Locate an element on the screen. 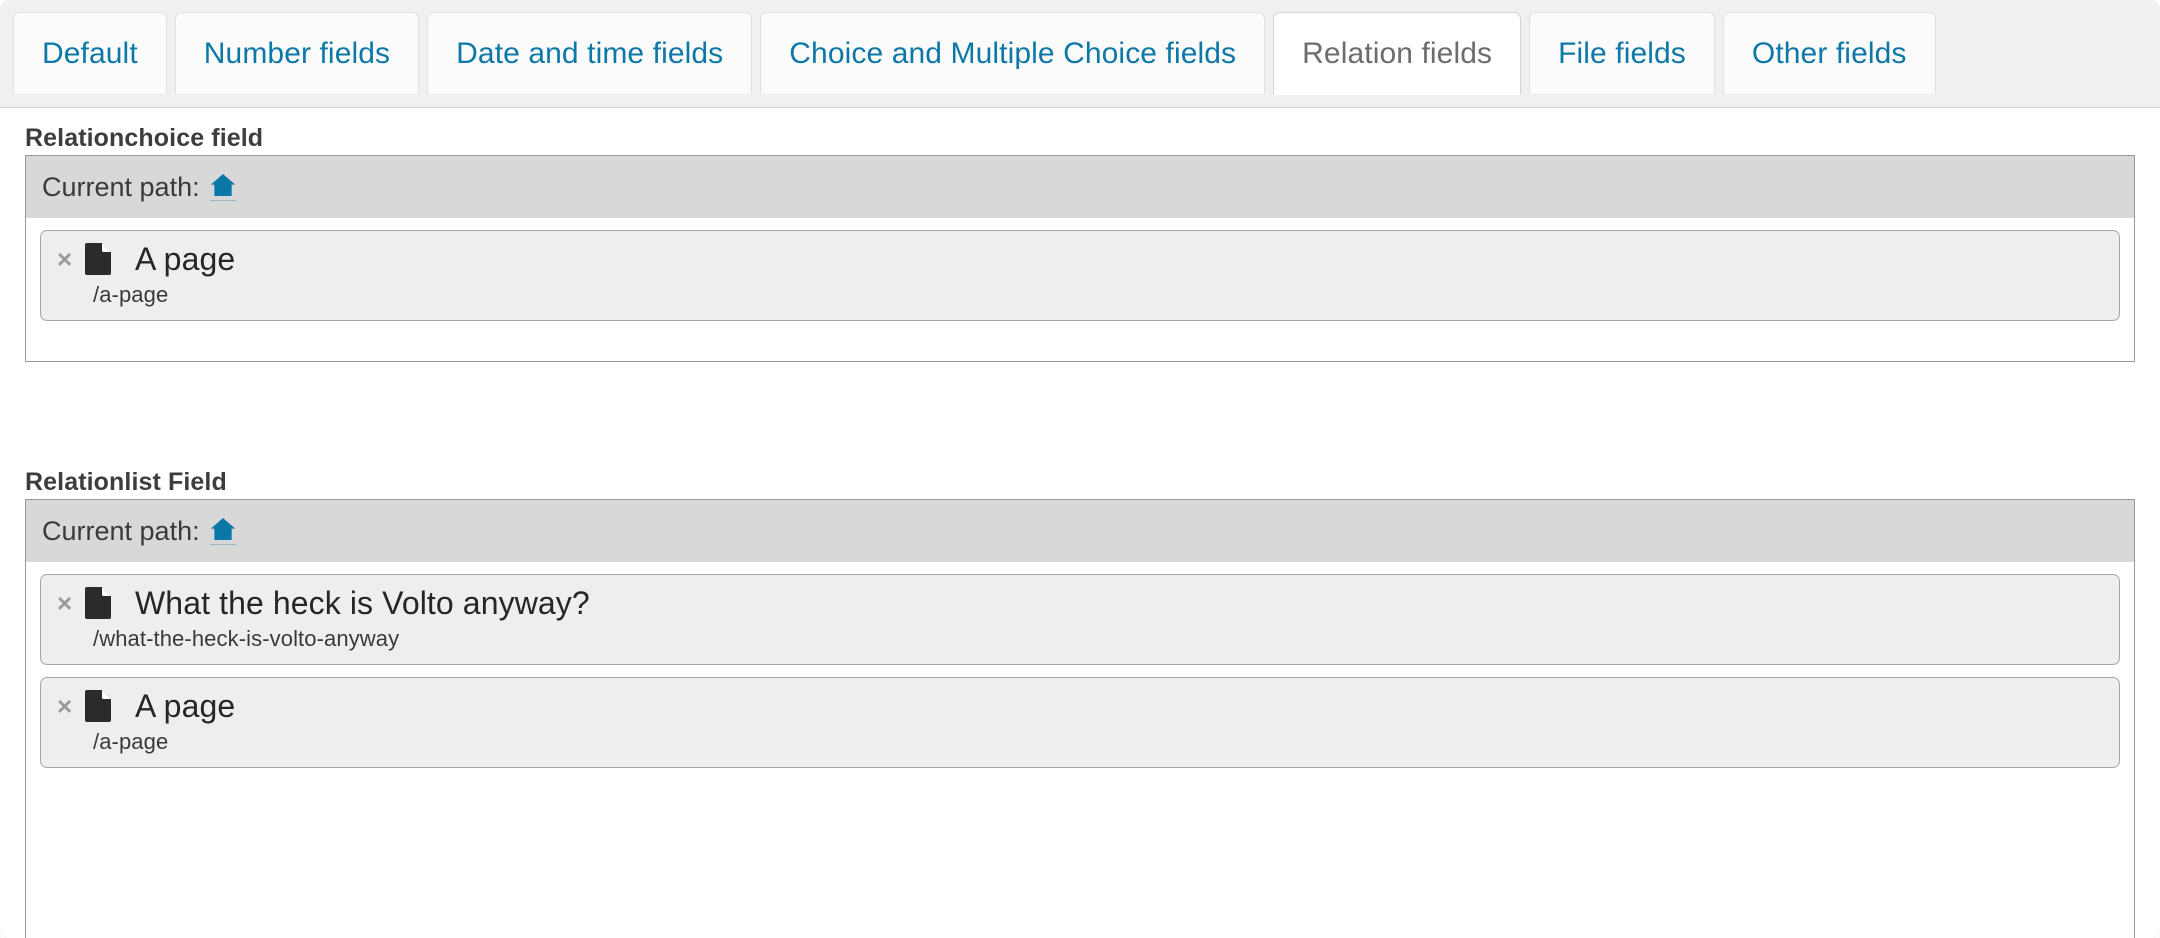  tab-number-fields: Number fields is located at coordinates (297, 53).